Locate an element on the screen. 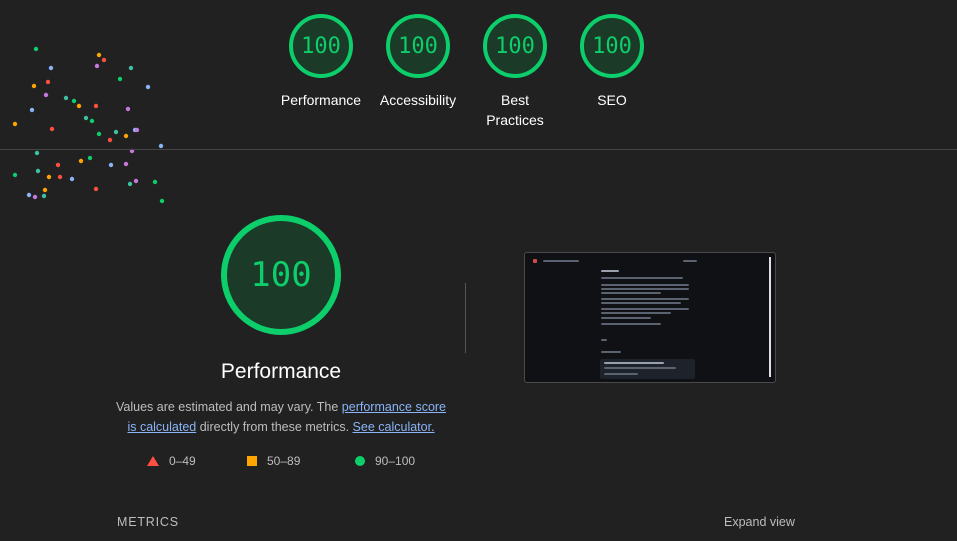  gauge-seo: 100 SEO is located at coordinates (612, 62).